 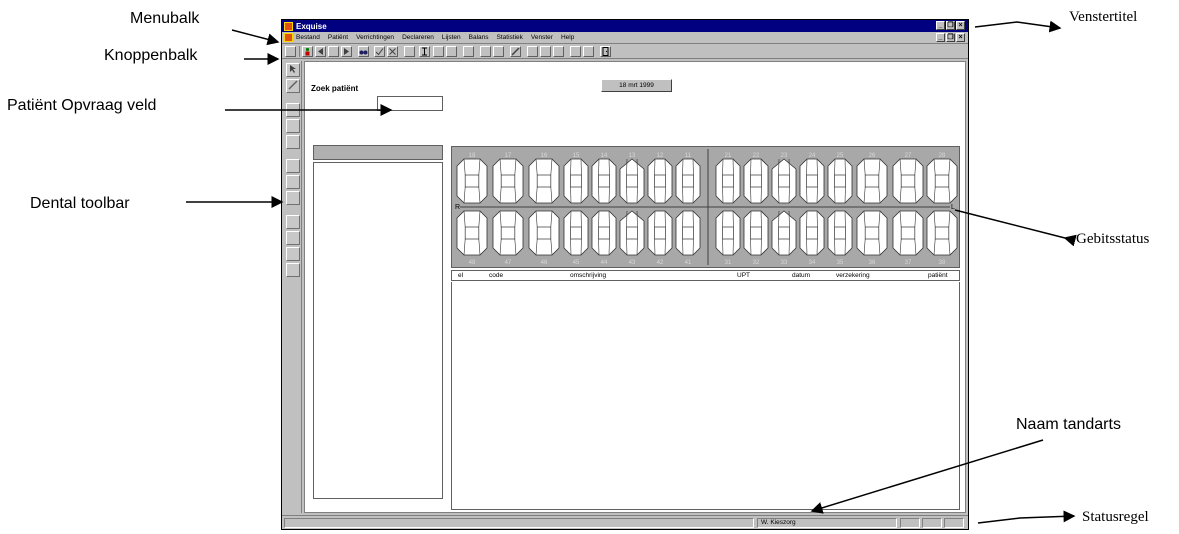 What do you see at coordinates (567, 37) in the screenshot?
I see `menu-help: Help` at bounding box center [567, 37].